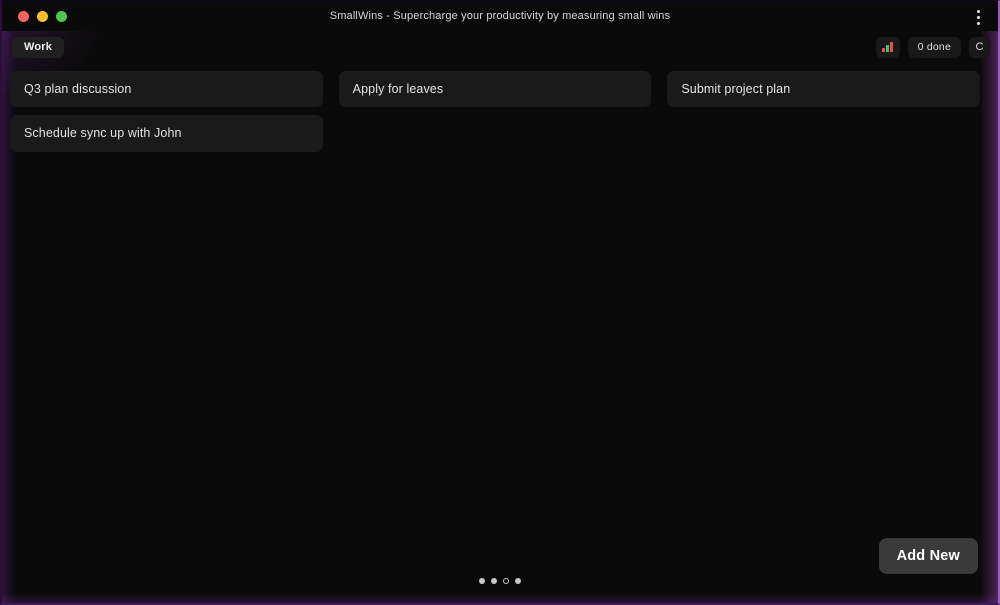 The image size is (1000, 605). Describe the element at coordinates (166, 89) in the screenshot. I see `task-card: Q3 plan discussion` at that location.